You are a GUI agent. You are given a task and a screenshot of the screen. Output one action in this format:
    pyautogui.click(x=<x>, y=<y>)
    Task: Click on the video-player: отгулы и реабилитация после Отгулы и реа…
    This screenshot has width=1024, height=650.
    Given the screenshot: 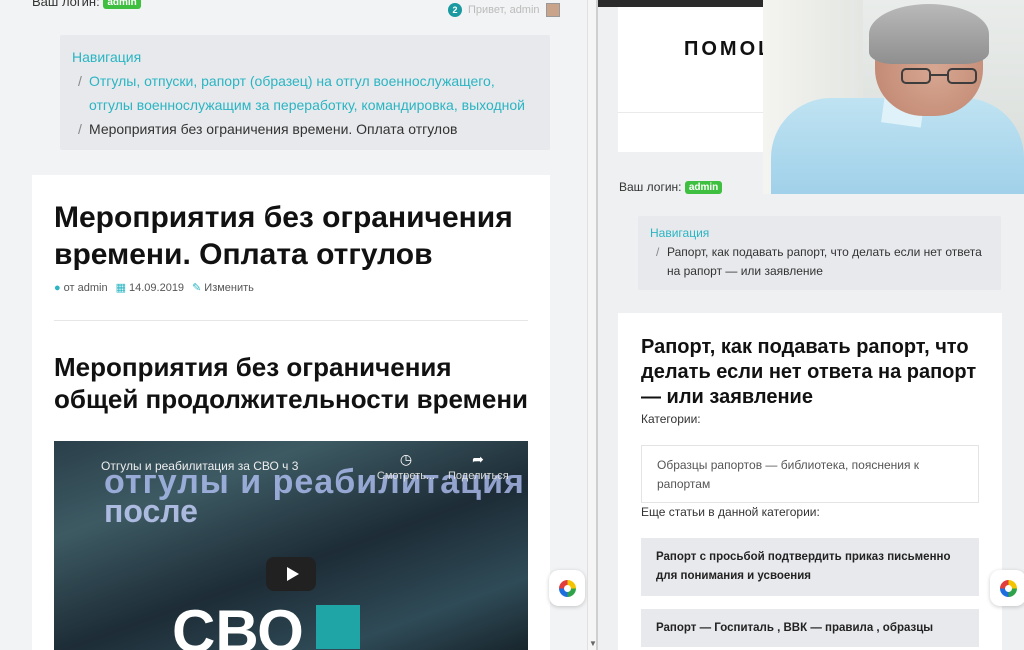 What is the action you would take?
    pyautogui.click(x=291, y=545)
    